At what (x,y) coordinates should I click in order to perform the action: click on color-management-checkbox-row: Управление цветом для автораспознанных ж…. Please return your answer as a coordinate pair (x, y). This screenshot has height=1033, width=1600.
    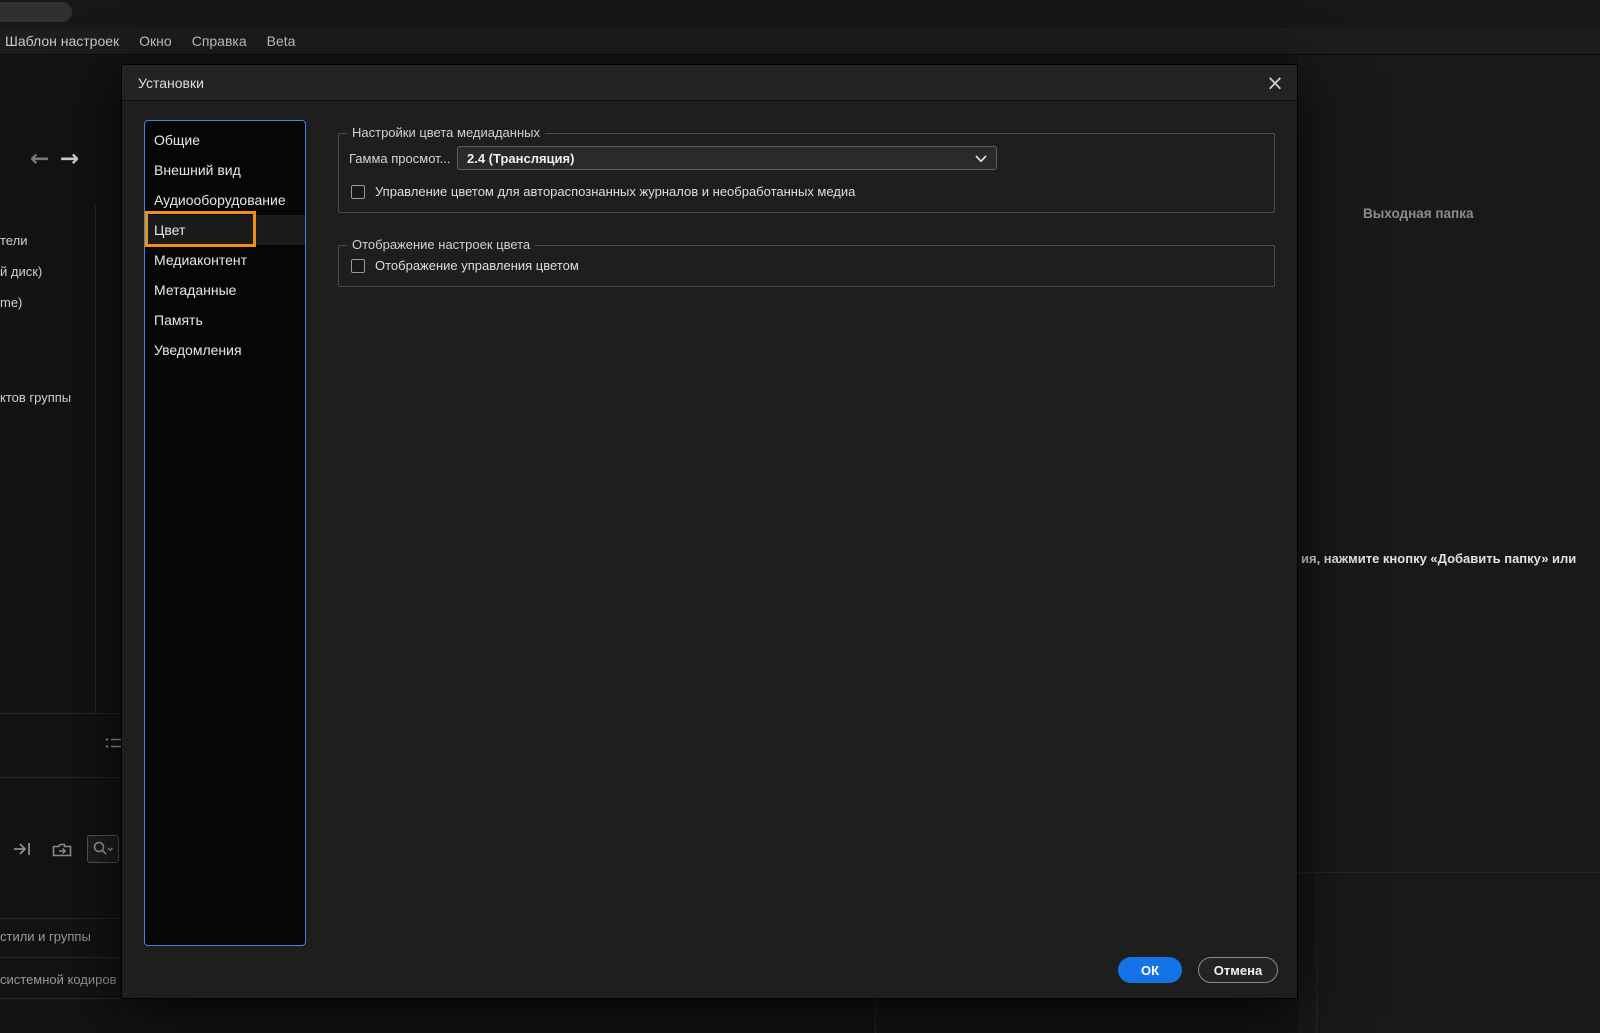
    Looking at the image, I should click on (603, 191).